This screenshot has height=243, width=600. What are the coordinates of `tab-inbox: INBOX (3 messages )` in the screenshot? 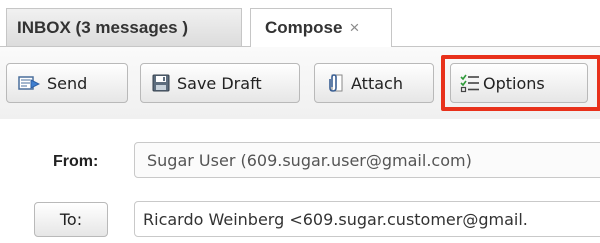 It's located at (124, 27).